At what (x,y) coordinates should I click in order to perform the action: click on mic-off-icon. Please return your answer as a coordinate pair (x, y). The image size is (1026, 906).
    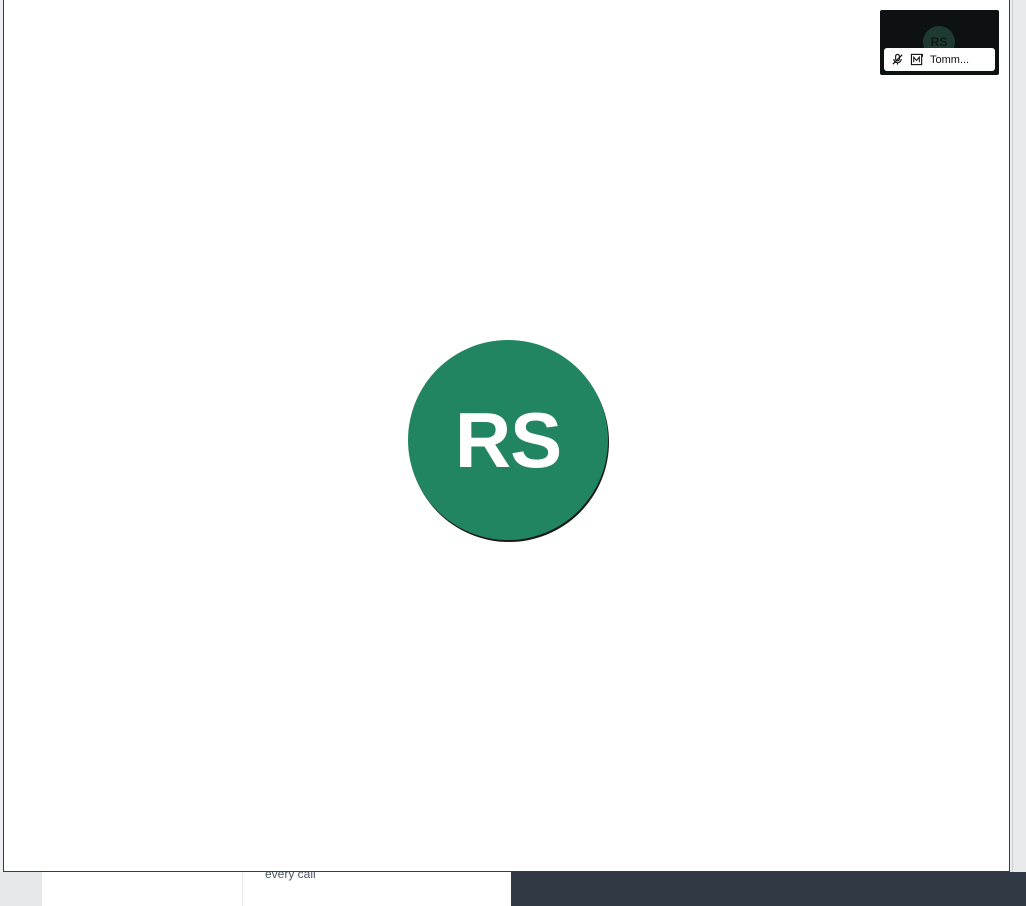
    Looking at the image, I should click on (897, 60).